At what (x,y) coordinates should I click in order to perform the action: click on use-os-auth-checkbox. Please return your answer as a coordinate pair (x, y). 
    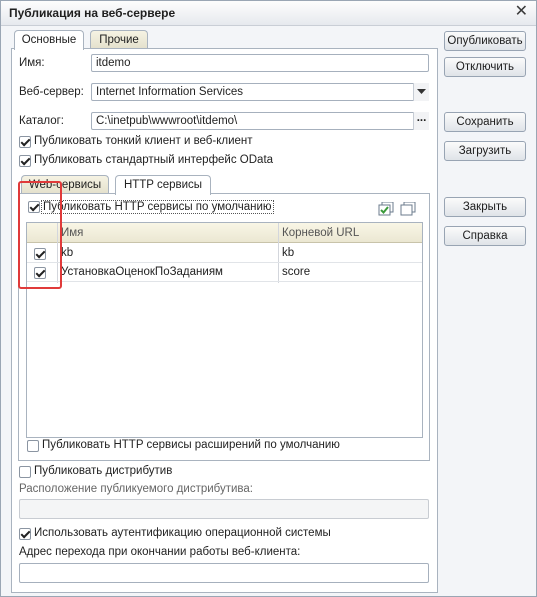
    Looking at the image, I should click on (25, 534).